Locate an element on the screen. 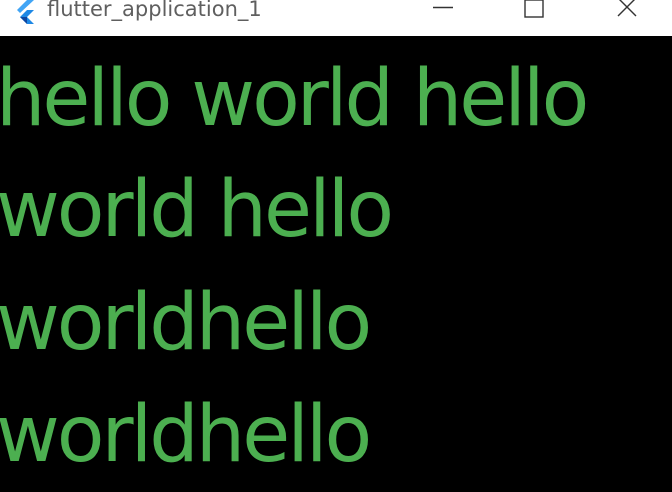  minimize-icon is located at coordinates (443, 7).